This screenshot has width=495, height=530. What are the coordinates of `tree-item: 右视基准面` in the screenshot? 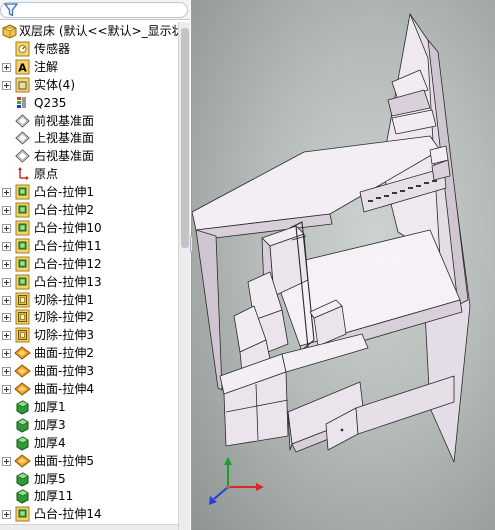 It's located at (89, 156).